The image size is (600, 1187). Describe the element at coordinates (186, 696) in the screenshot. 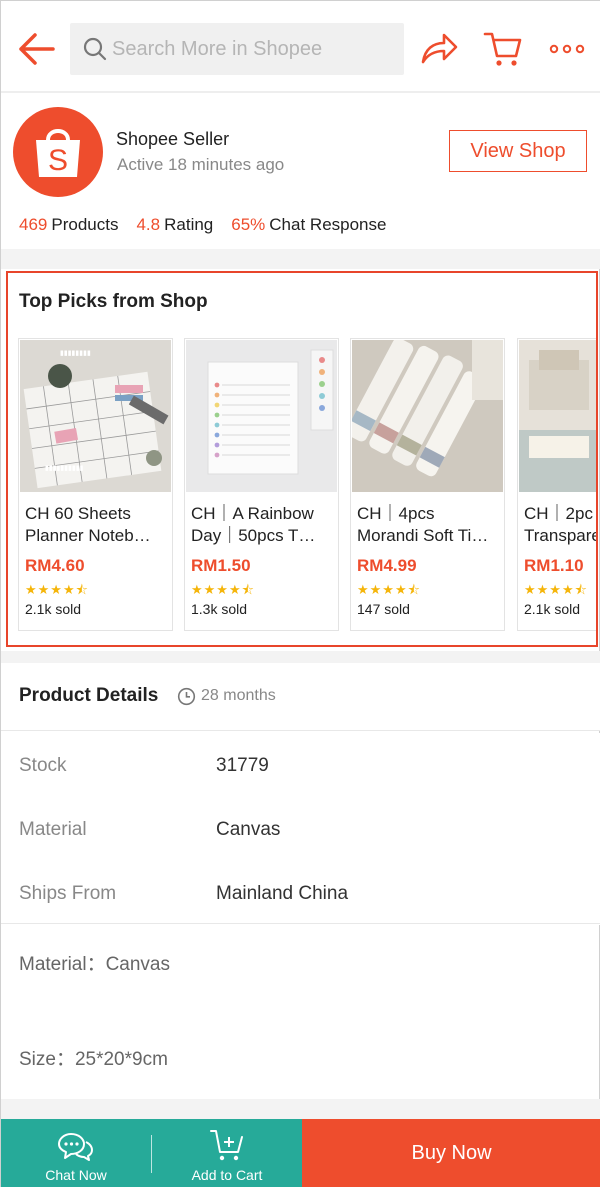

I see `clock-icon` at that location.